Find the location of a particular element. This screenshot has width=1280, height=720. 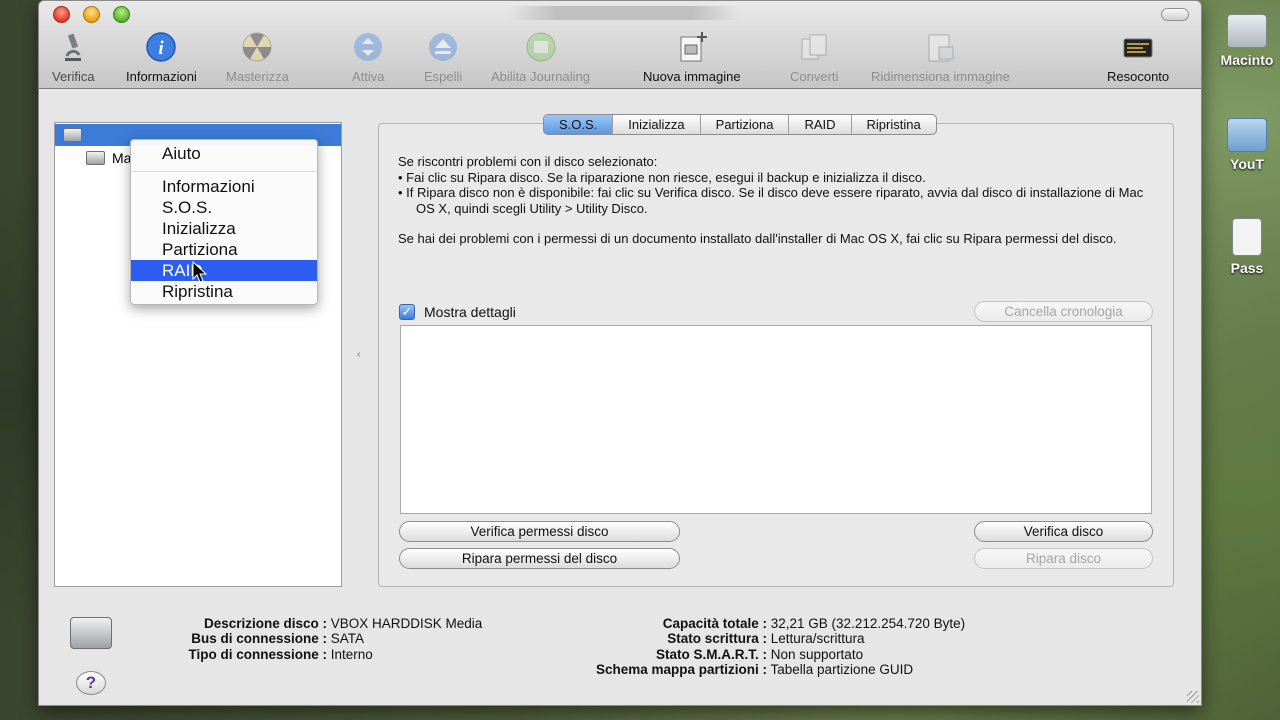

burn-icon is located at coordinates (257, 47).